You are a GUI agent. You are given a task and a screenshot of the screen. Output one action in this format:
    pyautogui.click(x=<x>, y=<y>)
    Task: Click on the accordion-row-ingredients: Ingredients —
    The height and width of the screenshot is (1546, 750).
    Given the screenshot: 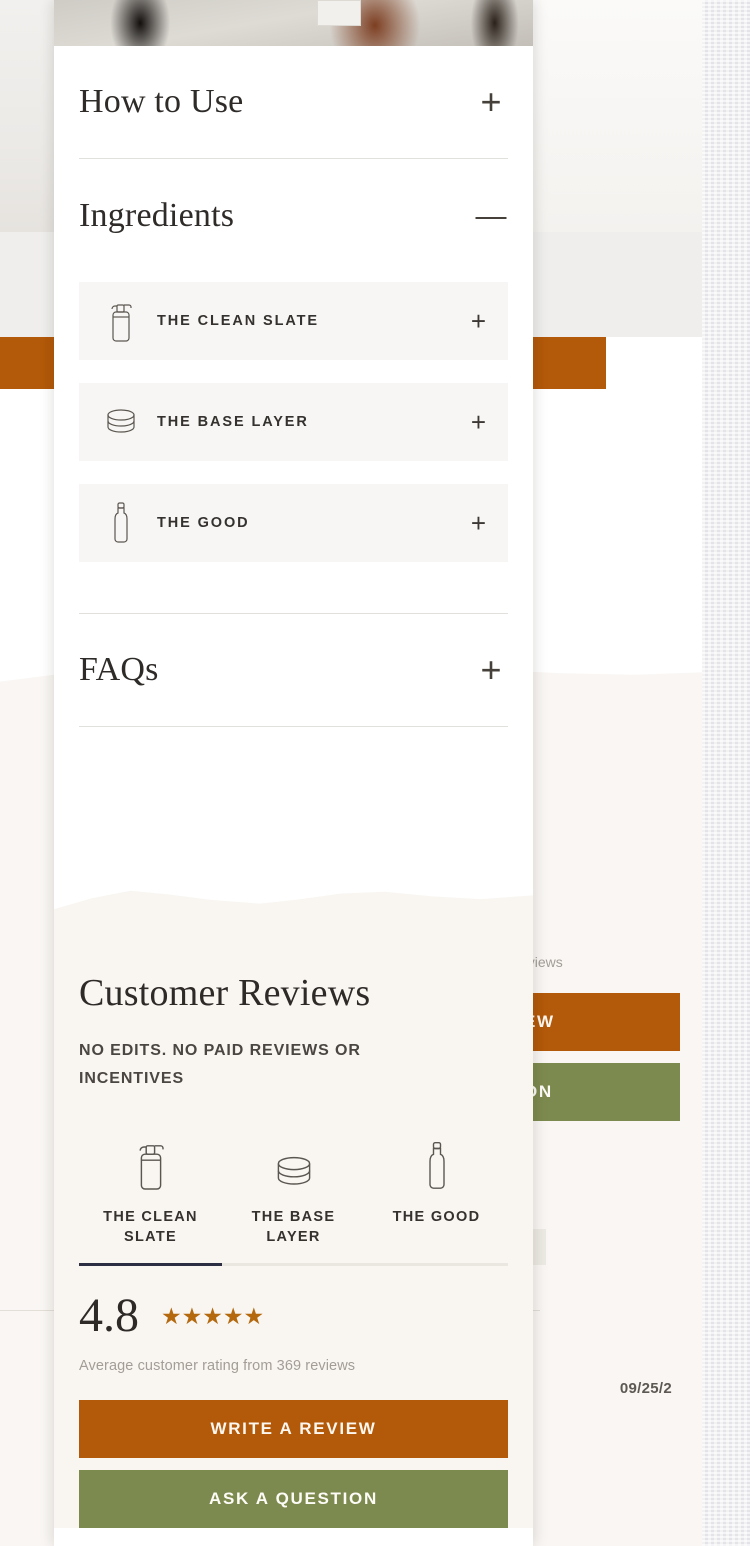 What is the action you would take?
    pyautogui.click(x=293, y=215)
    